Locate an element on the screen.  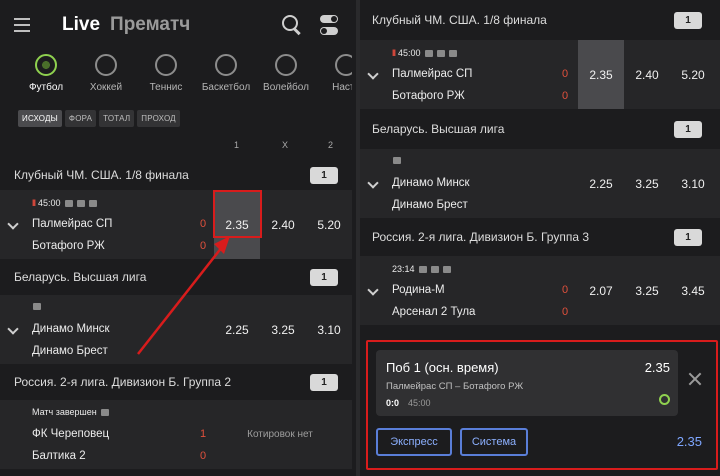
tab-live: Live is located at coordinates (81, 25).